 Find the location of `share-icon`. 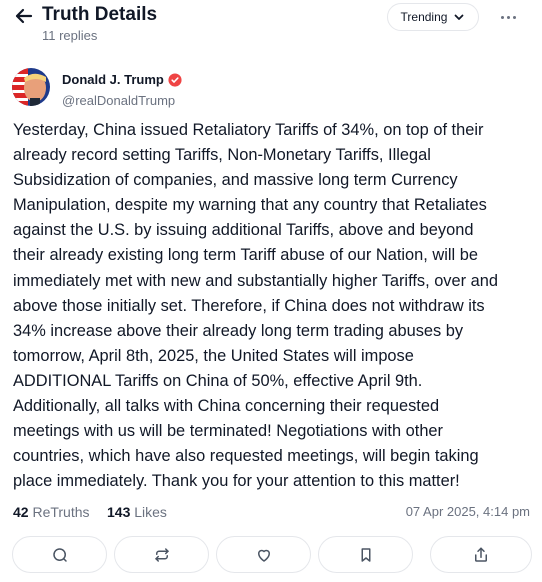

share-icon is located at coordinates (481, 554).